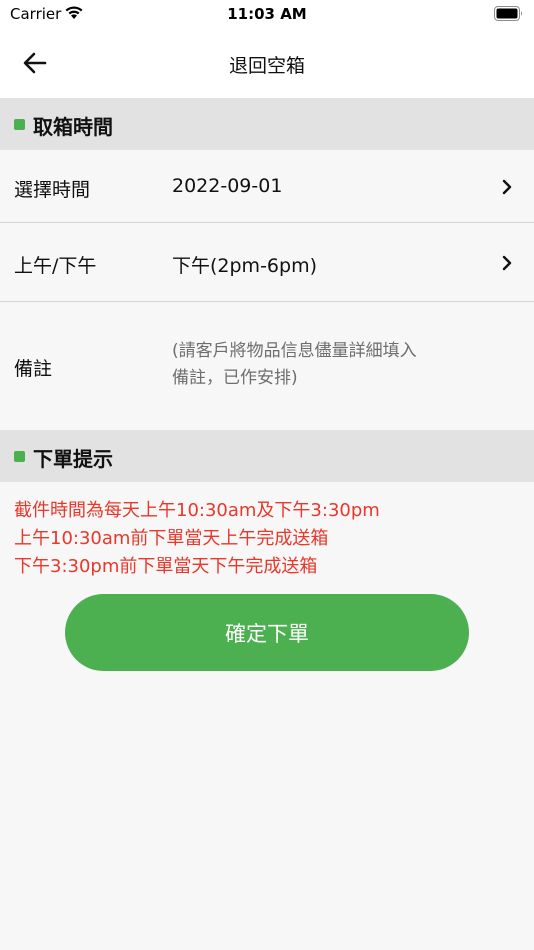 The image size is (534, 950). I want to click on remarks-placeholder: (請客戶將物品信息儘量詳細填入 備註，已作安排), so click(337, 365).